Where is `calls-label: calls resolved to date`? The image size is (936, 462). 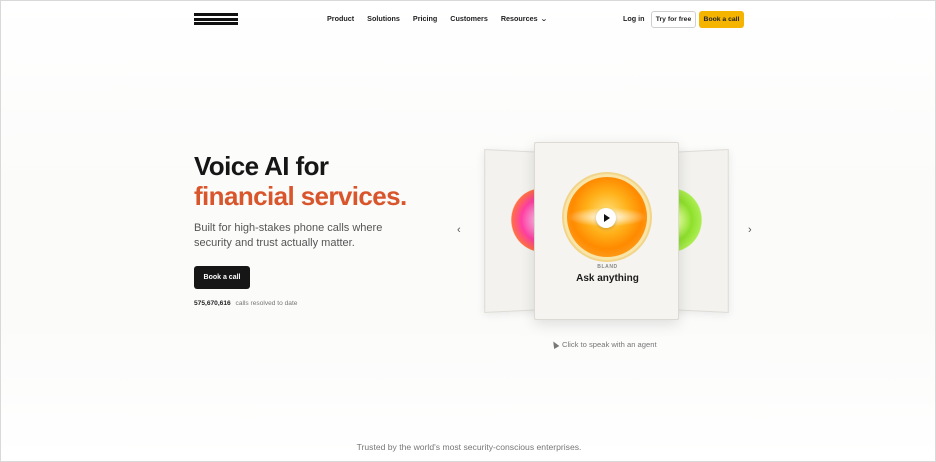
calls-label: calls resolved to date is located at coordinates (266, 303).